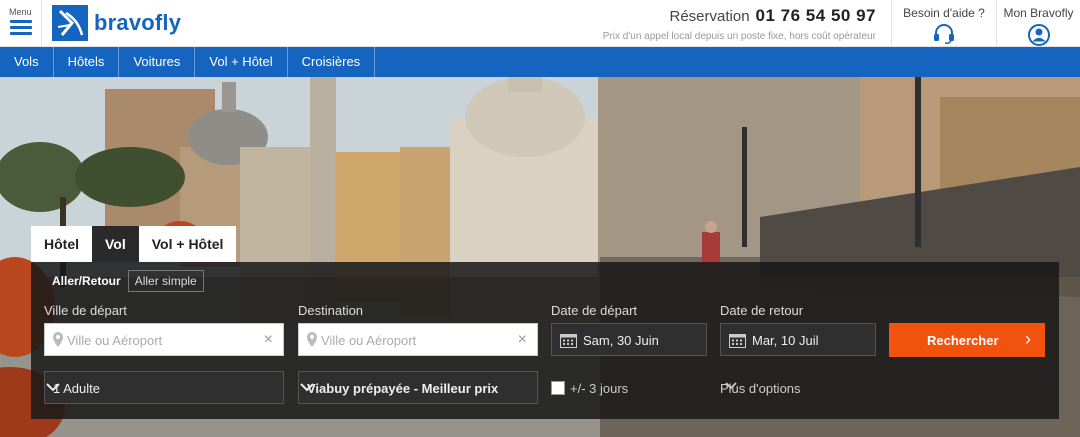  Describe the element at coordinates (164, 387) in the screenshot. I see `passengers-select: 1 Adulte` at that location.